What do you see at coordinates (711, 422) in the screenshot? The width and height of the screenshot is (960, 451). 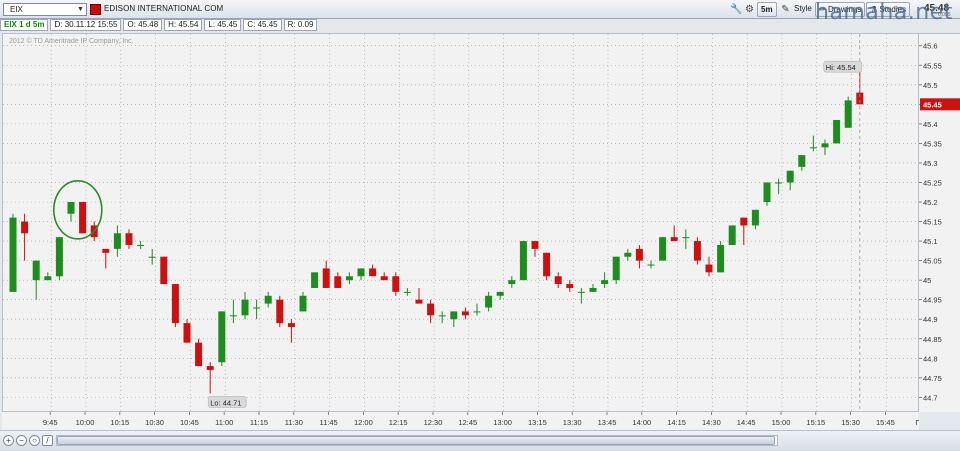 I see `x-tick-label: 14:30` at bounding box center [711, 422].